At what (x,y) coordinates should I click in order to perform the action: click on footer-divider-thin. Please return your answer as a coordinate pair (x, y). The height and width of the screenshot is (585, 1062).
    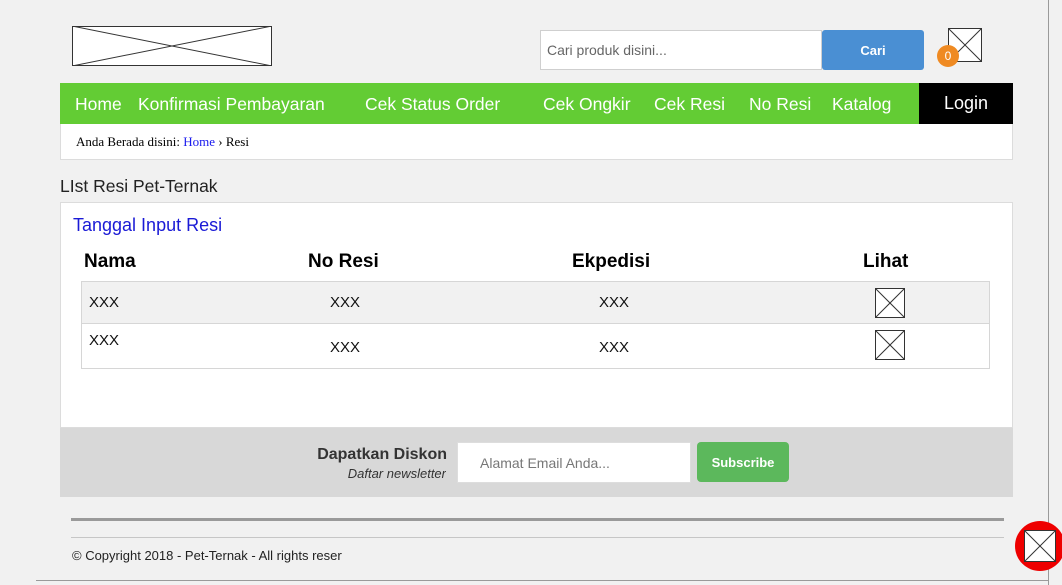
    Looking at the image, I should click on (537, 537).